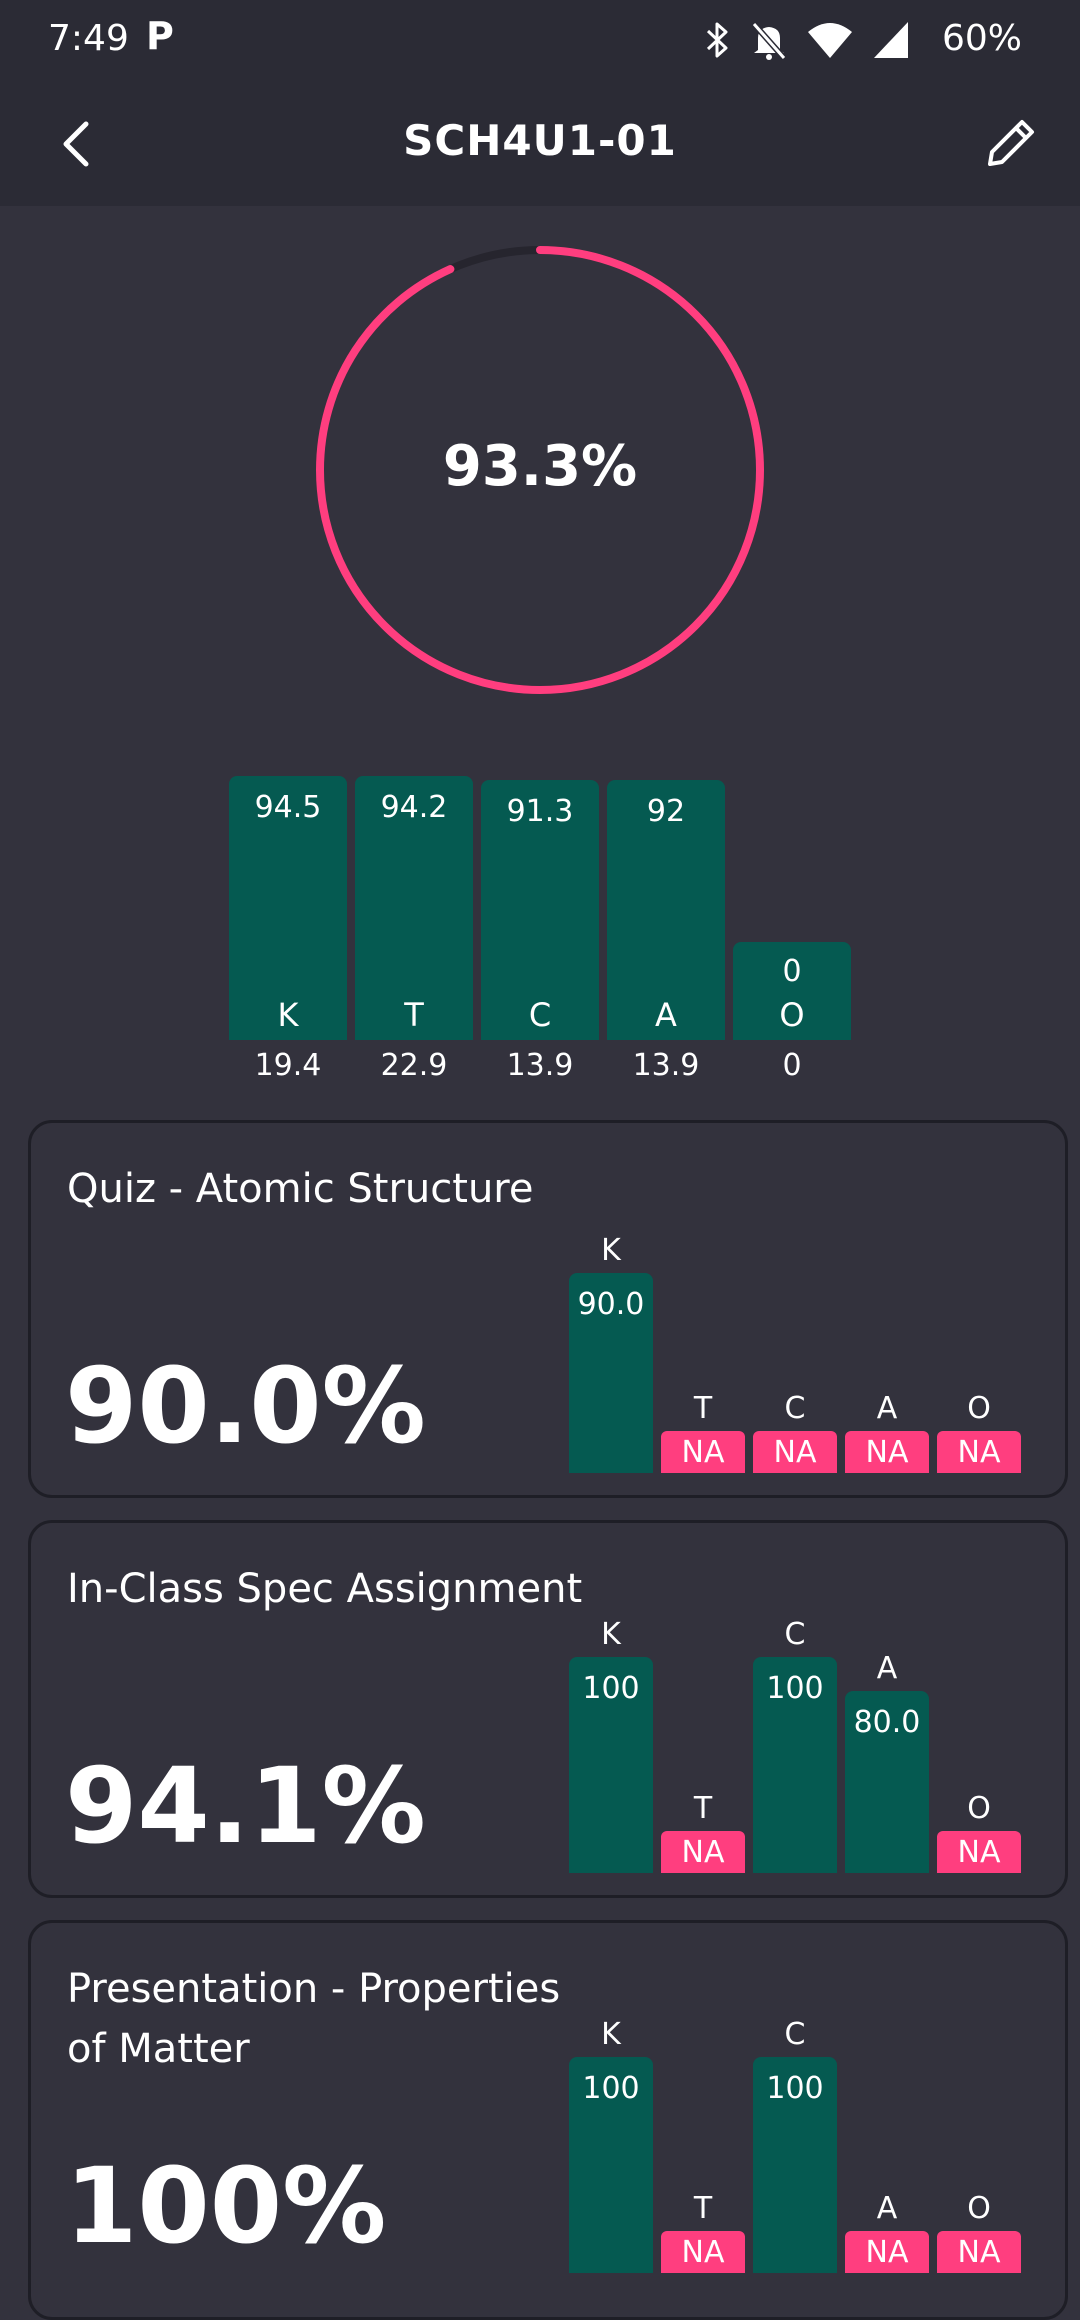 The image size is (1080, 2320). I want to click on summary-label-t: T, so click(414, 1015).